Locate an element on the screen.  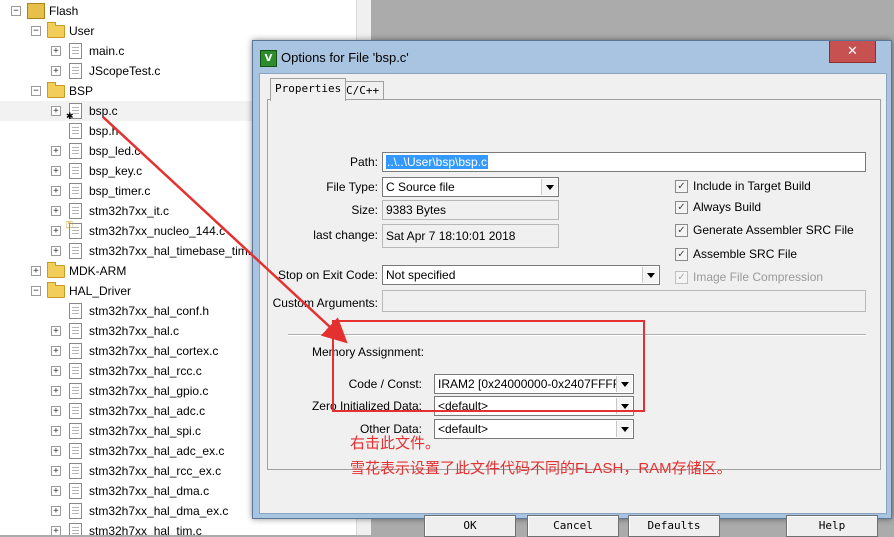
snowflake-icon: ✱ is located at coordinates (70, 116).